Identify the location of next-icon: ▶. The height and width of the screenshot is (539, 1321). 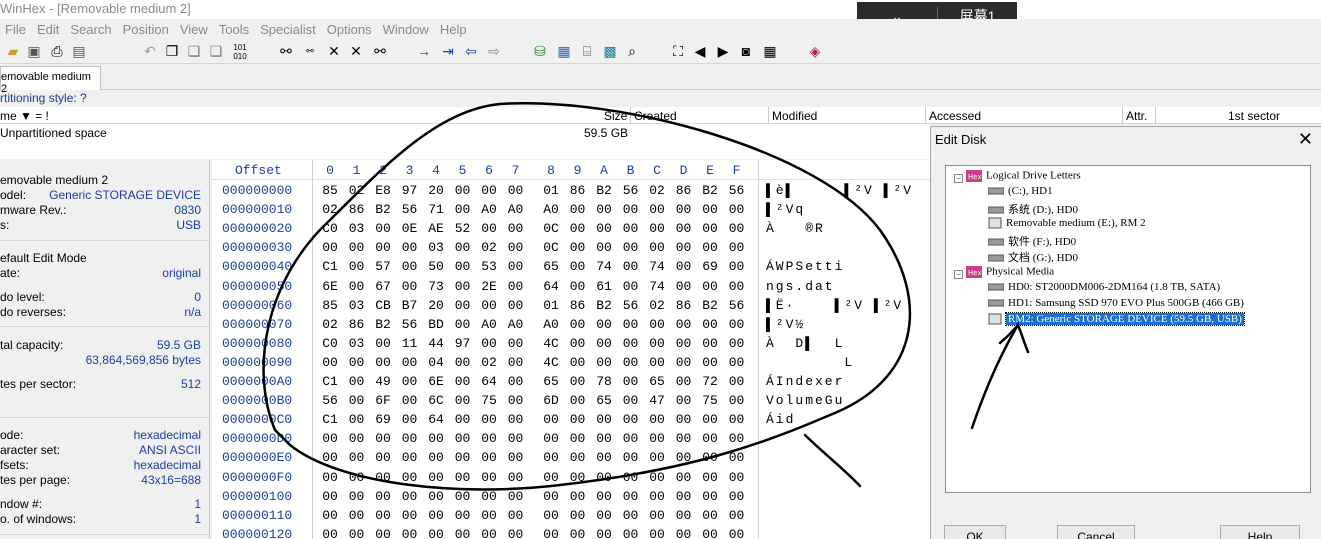
(723, 51).